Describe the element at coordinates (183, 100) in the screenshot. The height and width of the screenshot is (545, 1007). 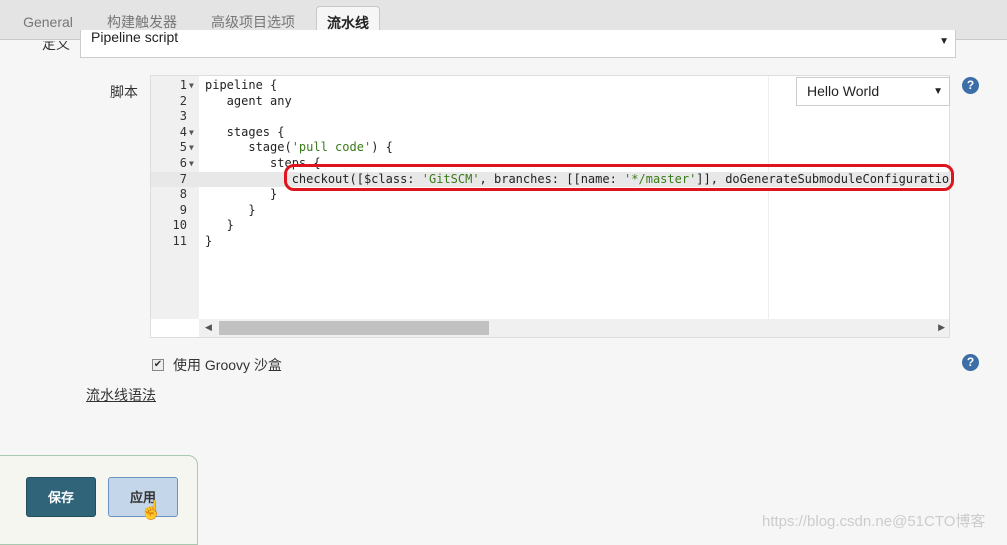
I see `line-number: 2` at that location.